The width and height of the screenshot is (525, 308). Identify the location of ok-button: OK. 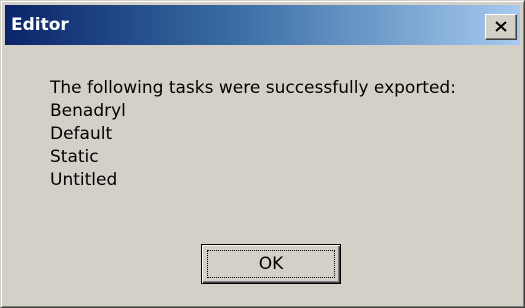
(271, 264).